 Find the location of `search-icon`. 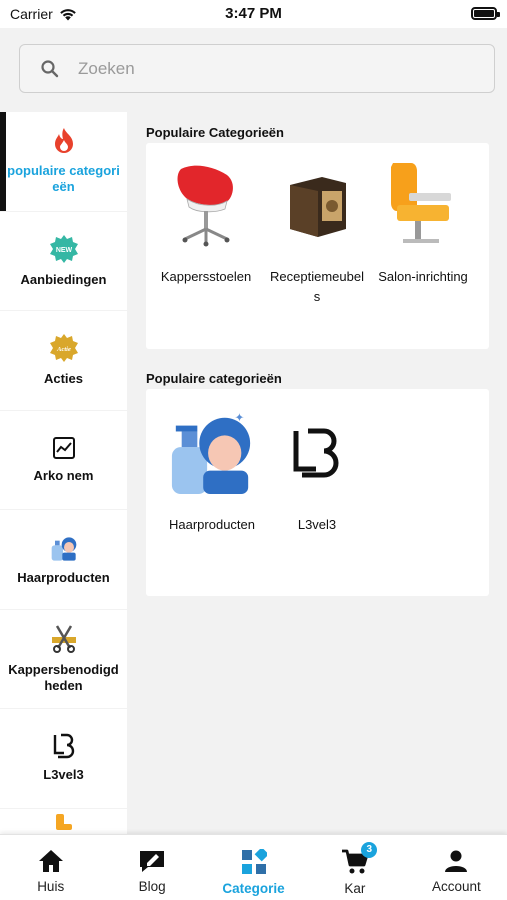

search-icon is located at coordinates (50, 68).